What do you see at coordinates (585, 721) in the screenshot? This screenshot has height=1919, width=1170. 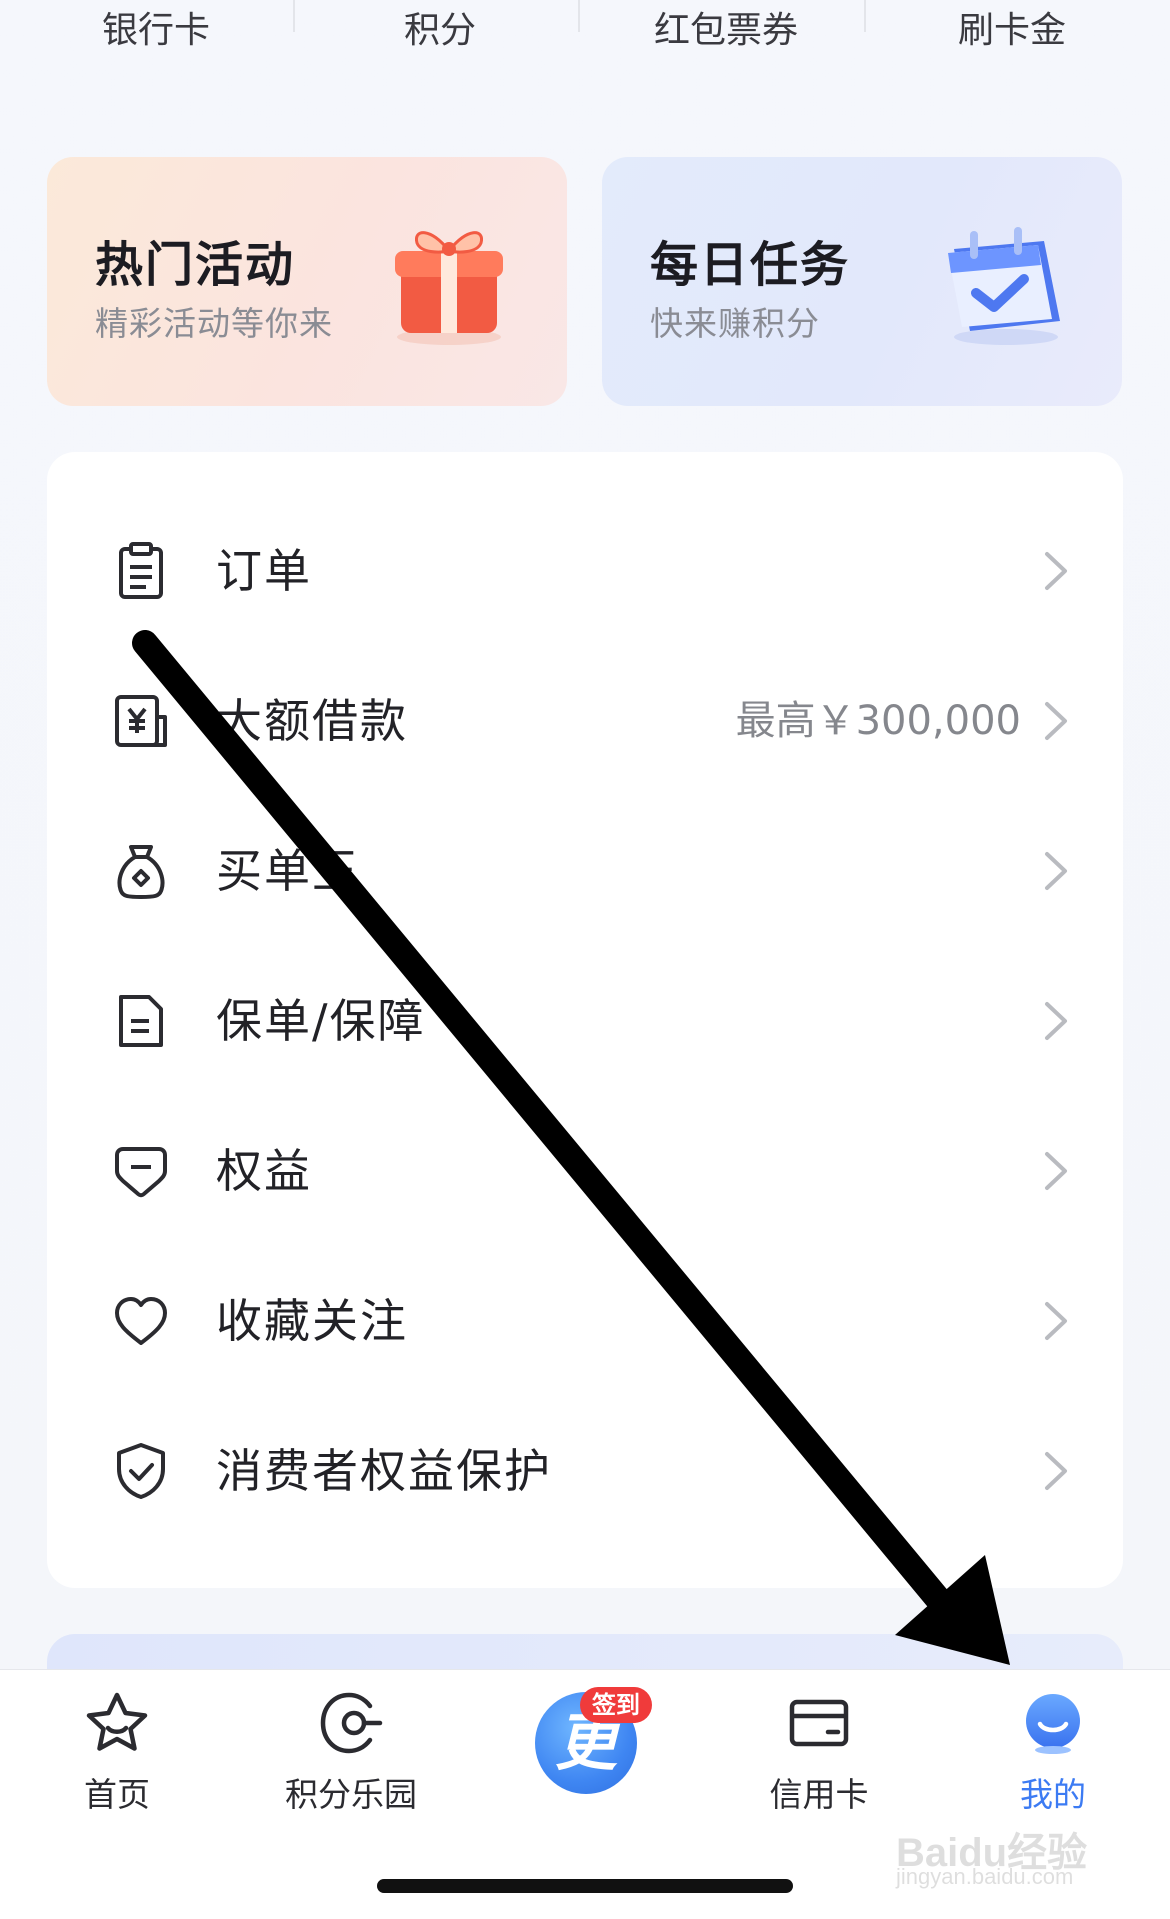 I see `menu-item-large-loan: 大额借款 最高￥300,000` at bounding box center [585, 721].